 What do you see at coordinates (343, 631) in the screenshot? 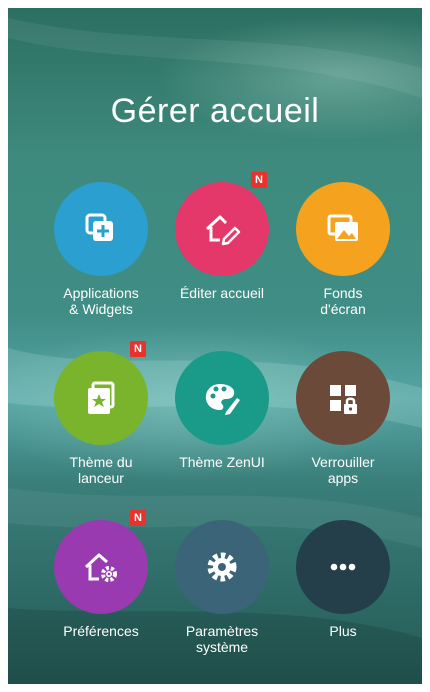
I see `more-label: Plus` at bounding box center [343, 631].